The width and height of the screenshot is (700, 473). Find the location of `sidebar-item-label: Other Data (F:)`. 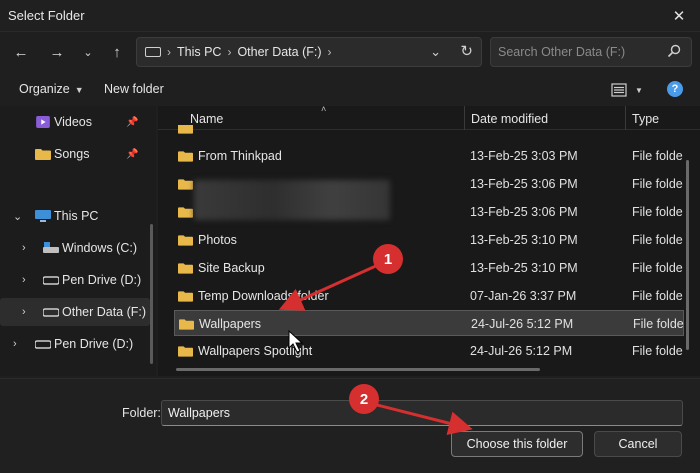

sidebar-item-label: Other Data (F:) is located at coordinates (104, 312).